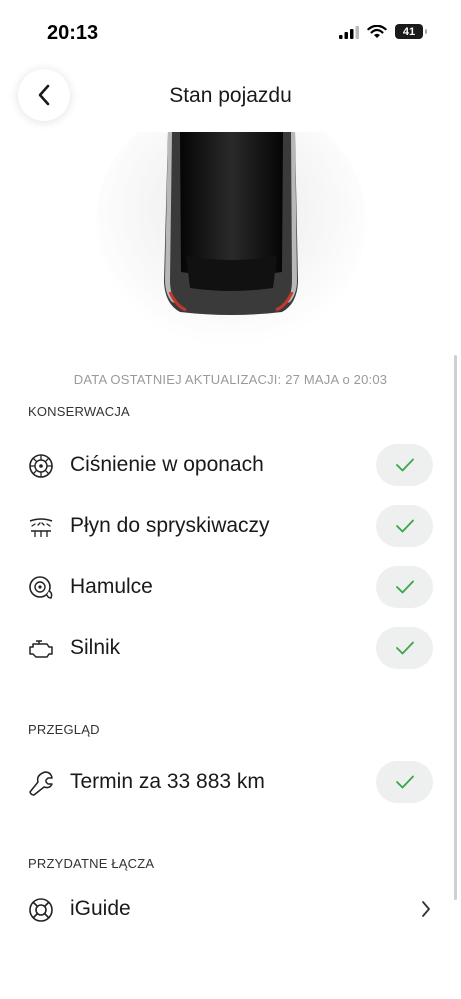 The height and width of the screenshot is (999, 461). Describe the element at coordinates (41, 466) in the screenshot. I see `tire-pressure-icon` at that location.